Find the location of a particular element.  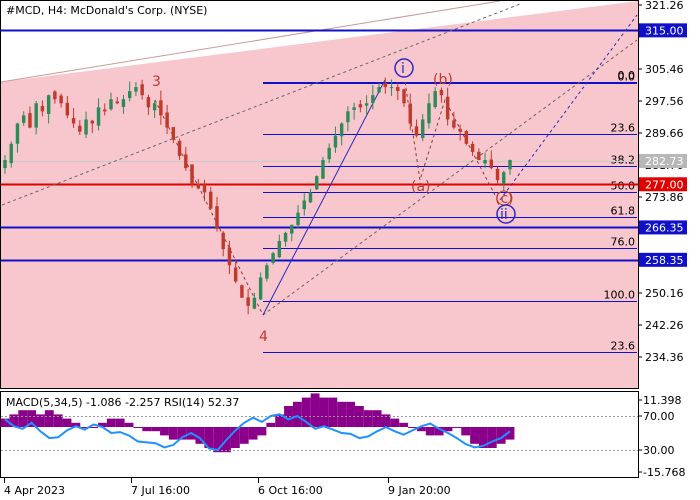

fib-label: 50.0 is located at coordinates (623, 186).